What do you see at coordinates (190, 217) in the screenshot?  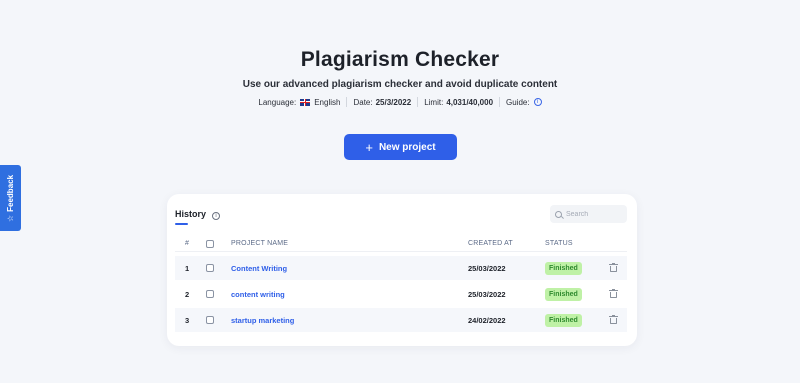 I see `tab-history: History` at bounding box center [190, 217].